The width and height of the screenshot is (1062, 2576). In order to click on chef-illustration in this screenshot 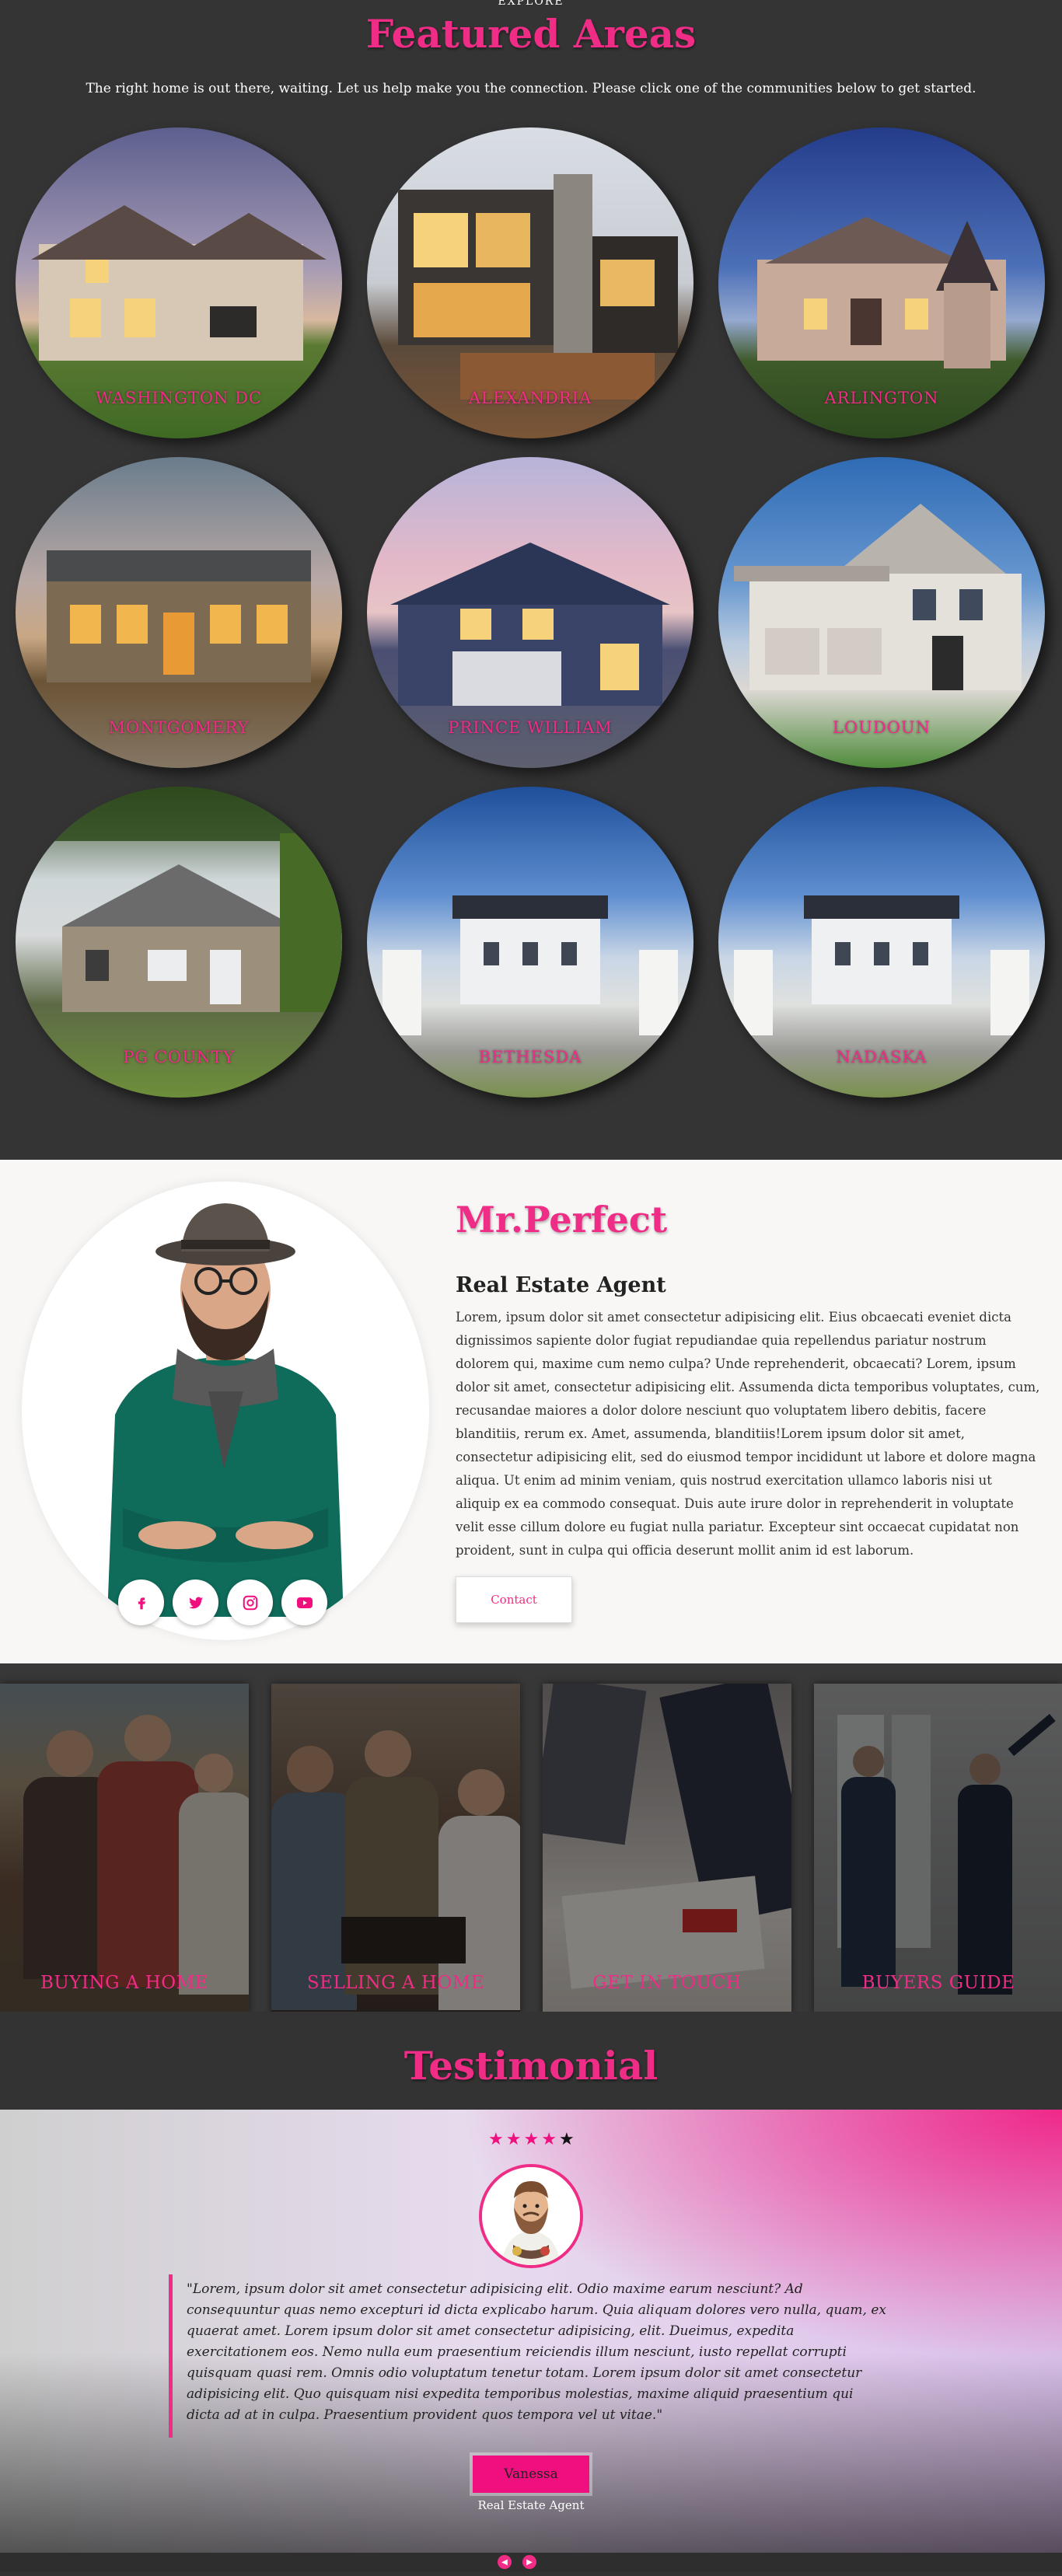, I will do `click(531, 2216)`.